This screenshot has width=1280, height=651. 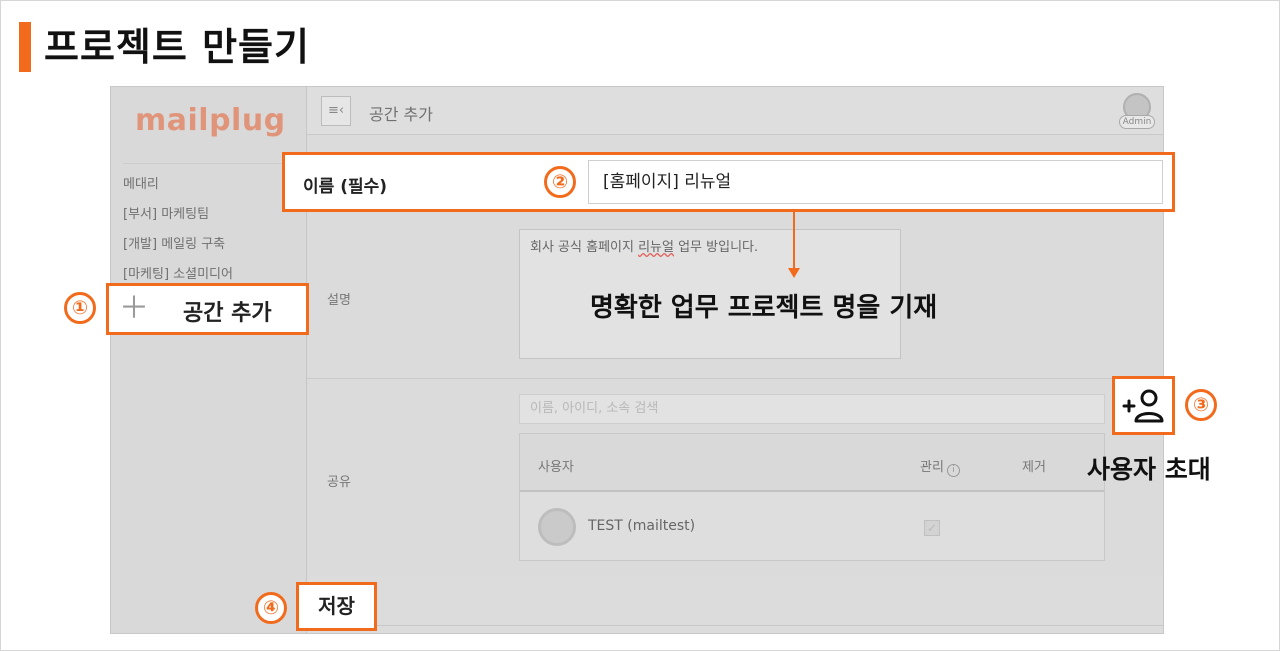 I want to click on topbar: ≡‹ 공간 추가 Admin, so click(x=735, y=111).